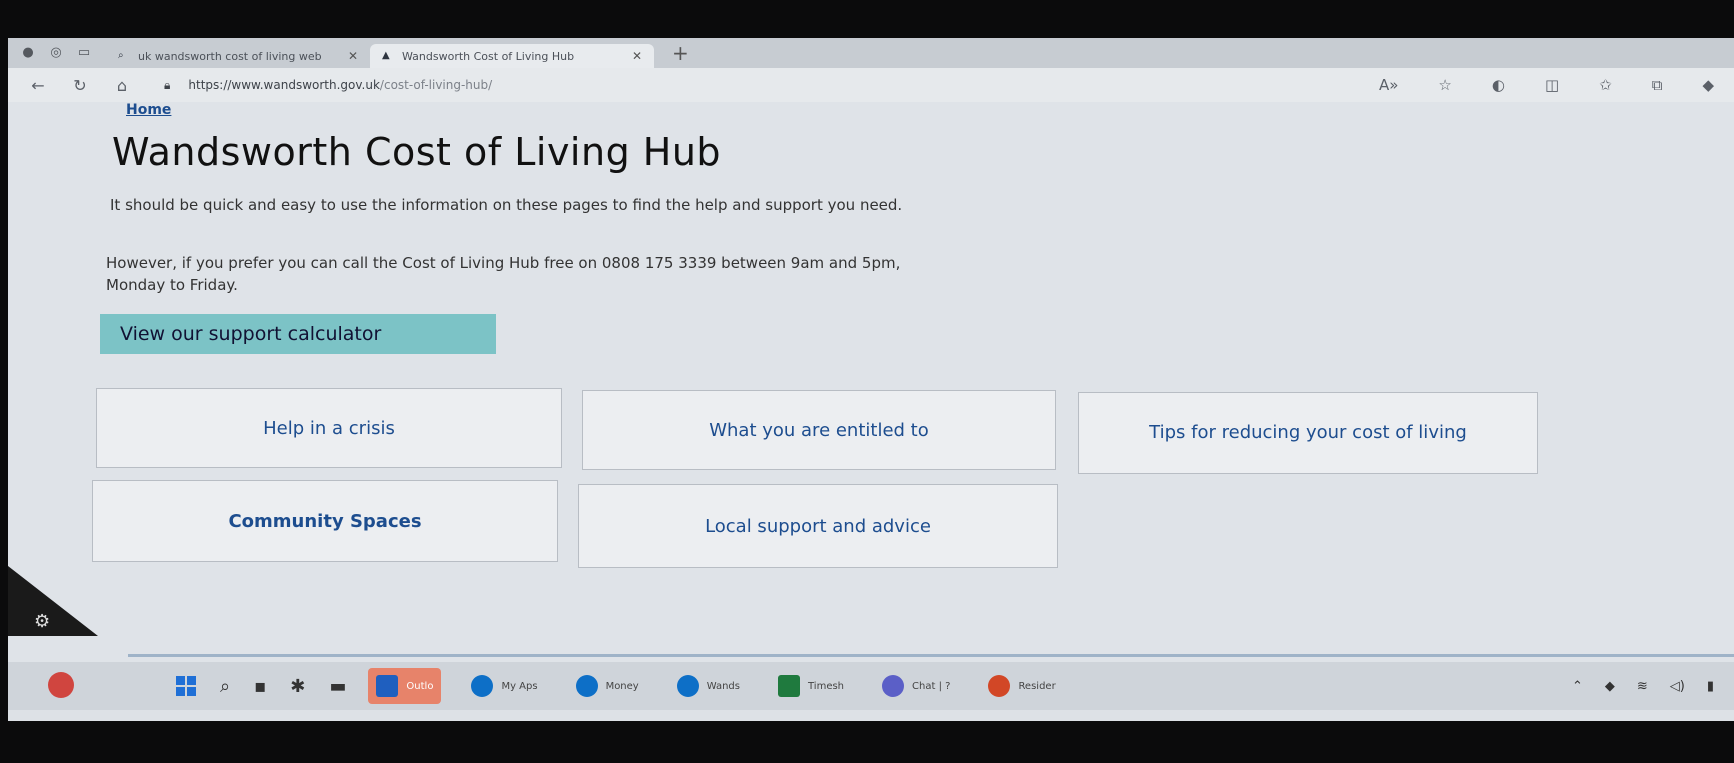 Image resolution: width=1734 pixels, height=763 pixels. I want to click on tab-search: ⌕ uk wandsworth cost of living web ✕, so click(238, 56).